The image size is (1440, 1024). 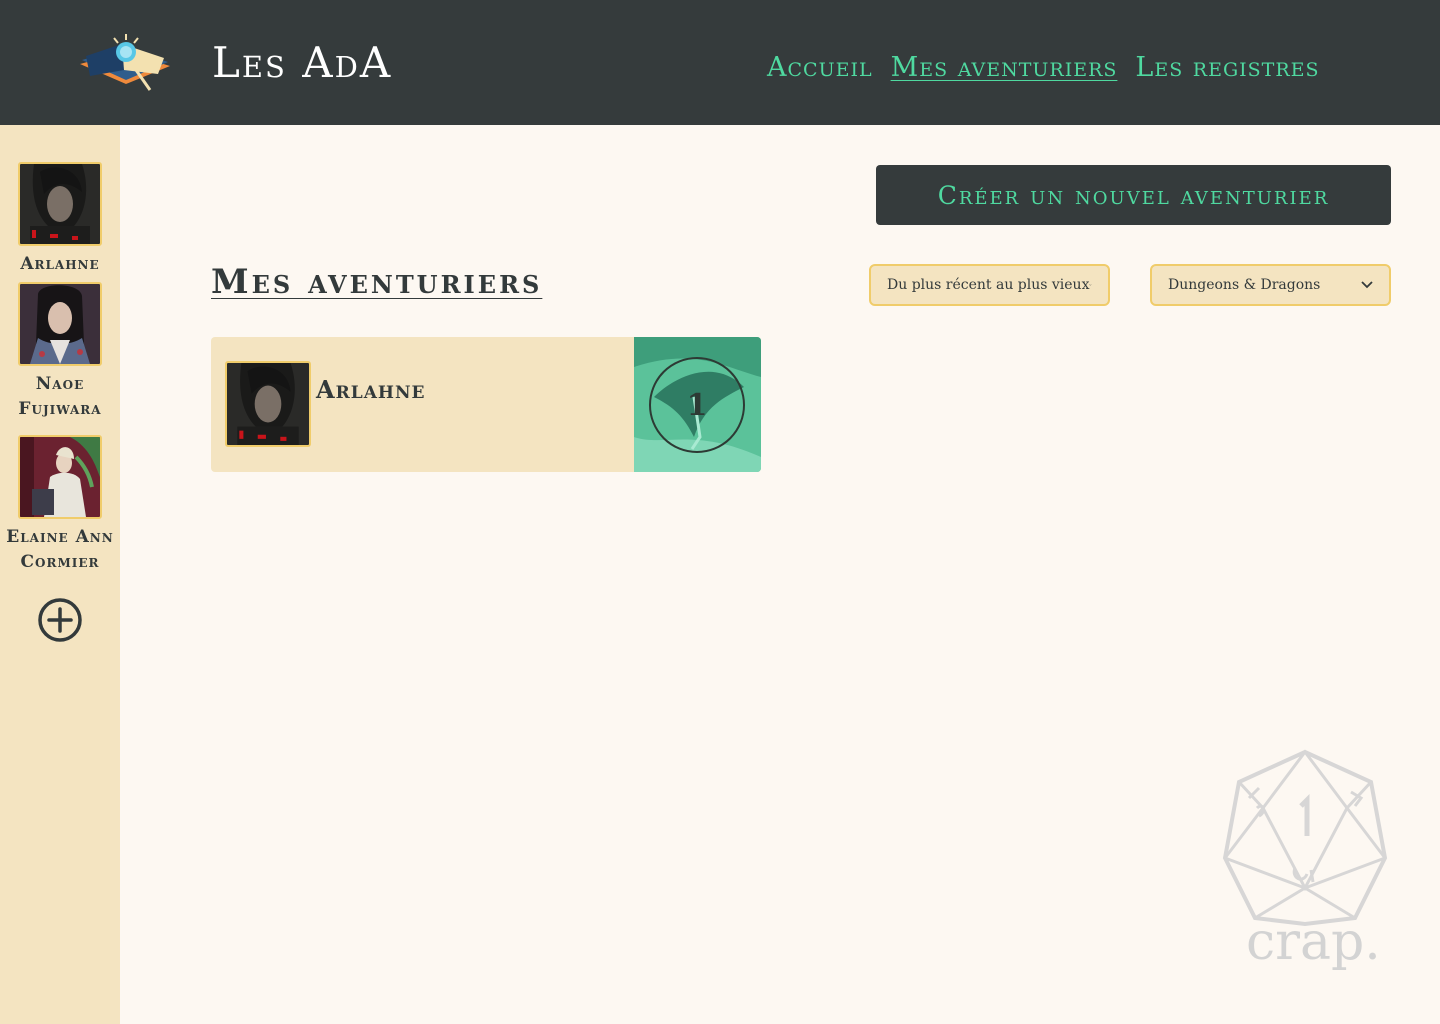 I want to click on card-art: 1, so click(x=697, y=404).